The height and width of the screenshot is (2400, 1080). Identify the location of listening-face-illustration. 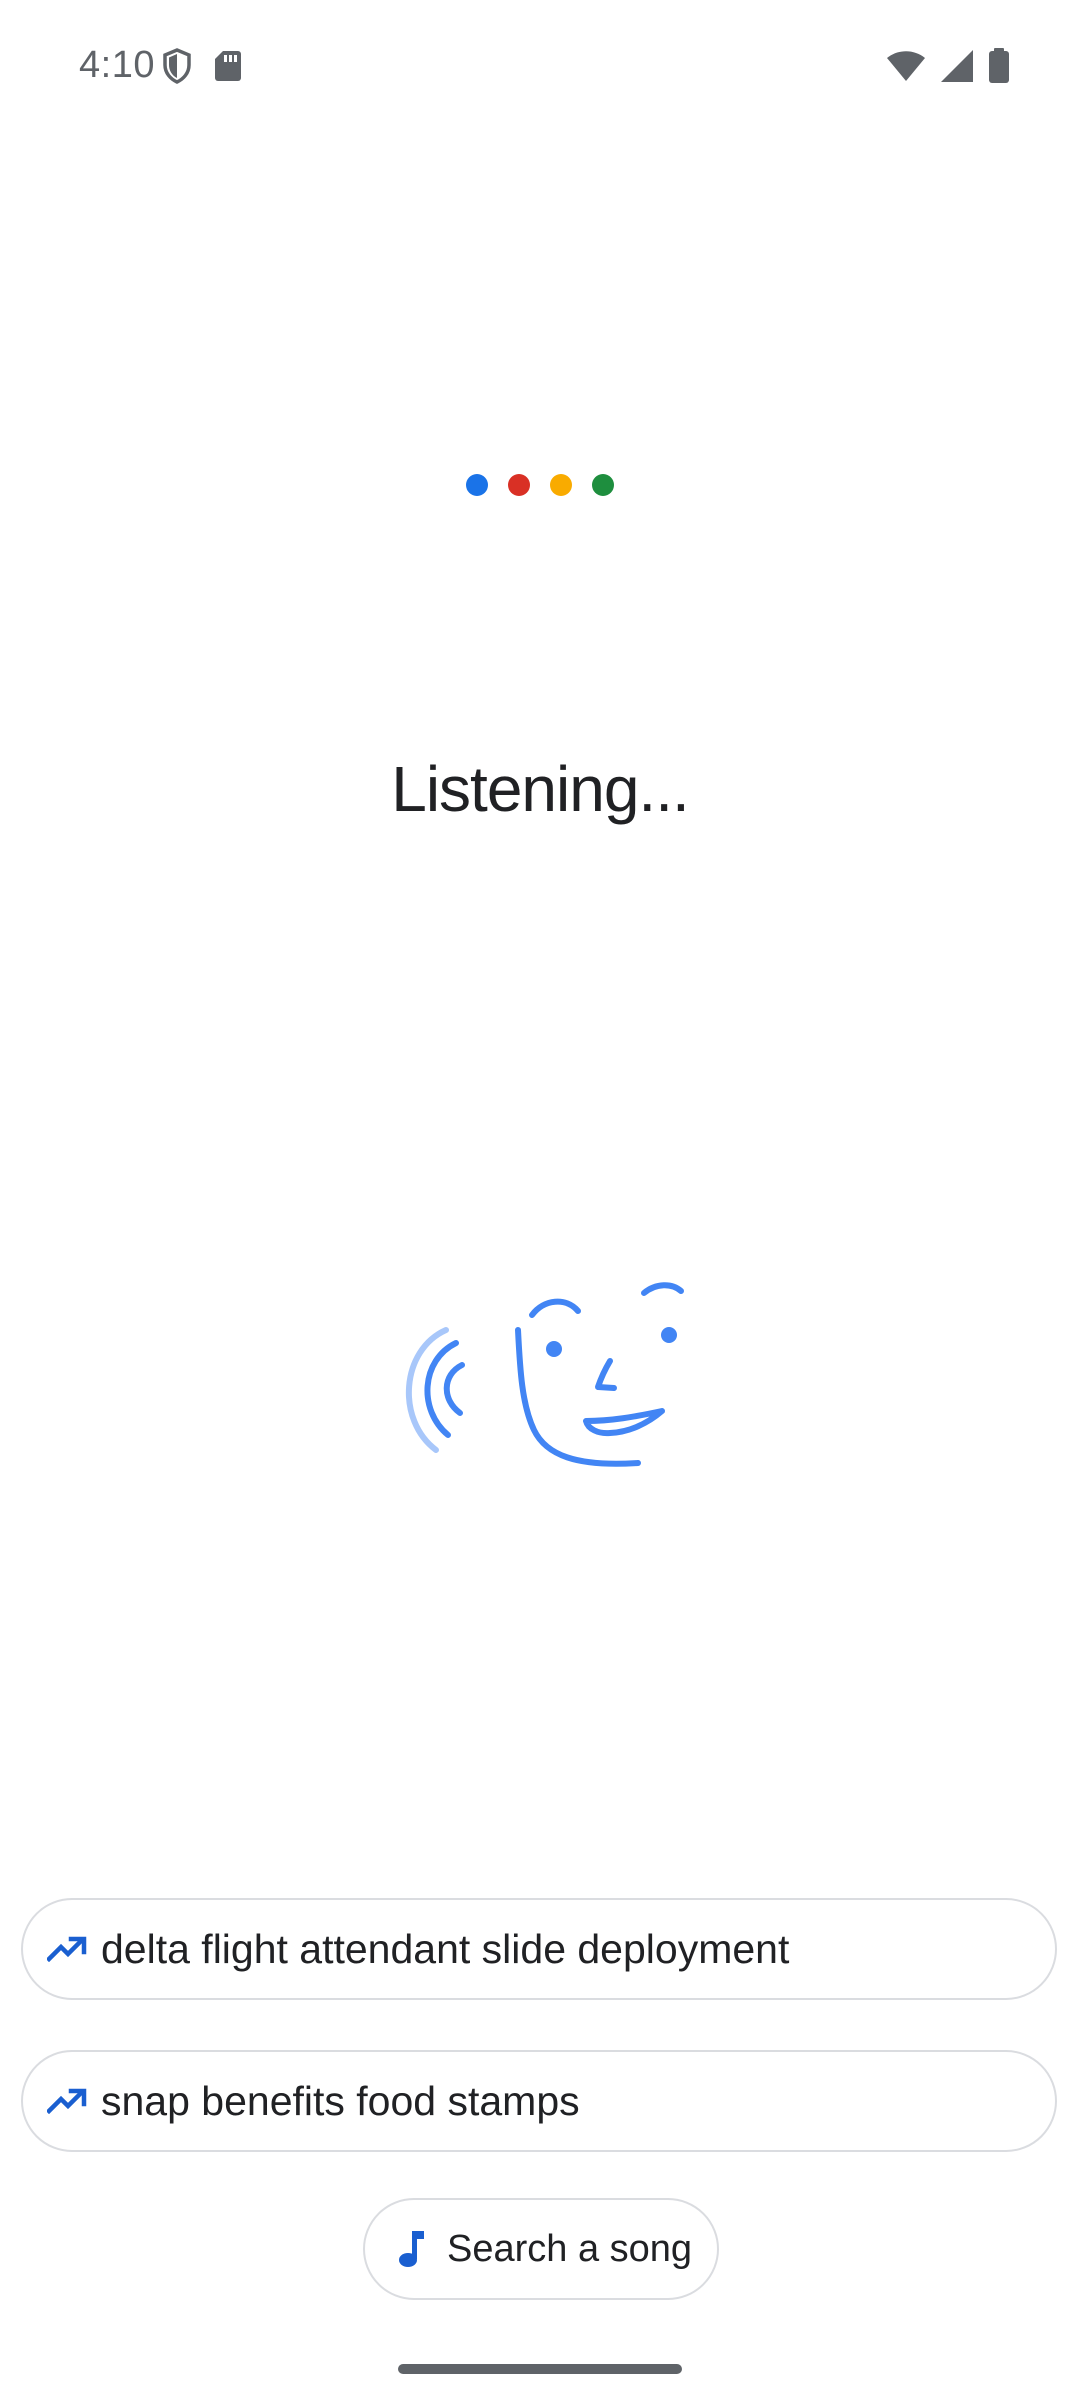
(541, 1385).